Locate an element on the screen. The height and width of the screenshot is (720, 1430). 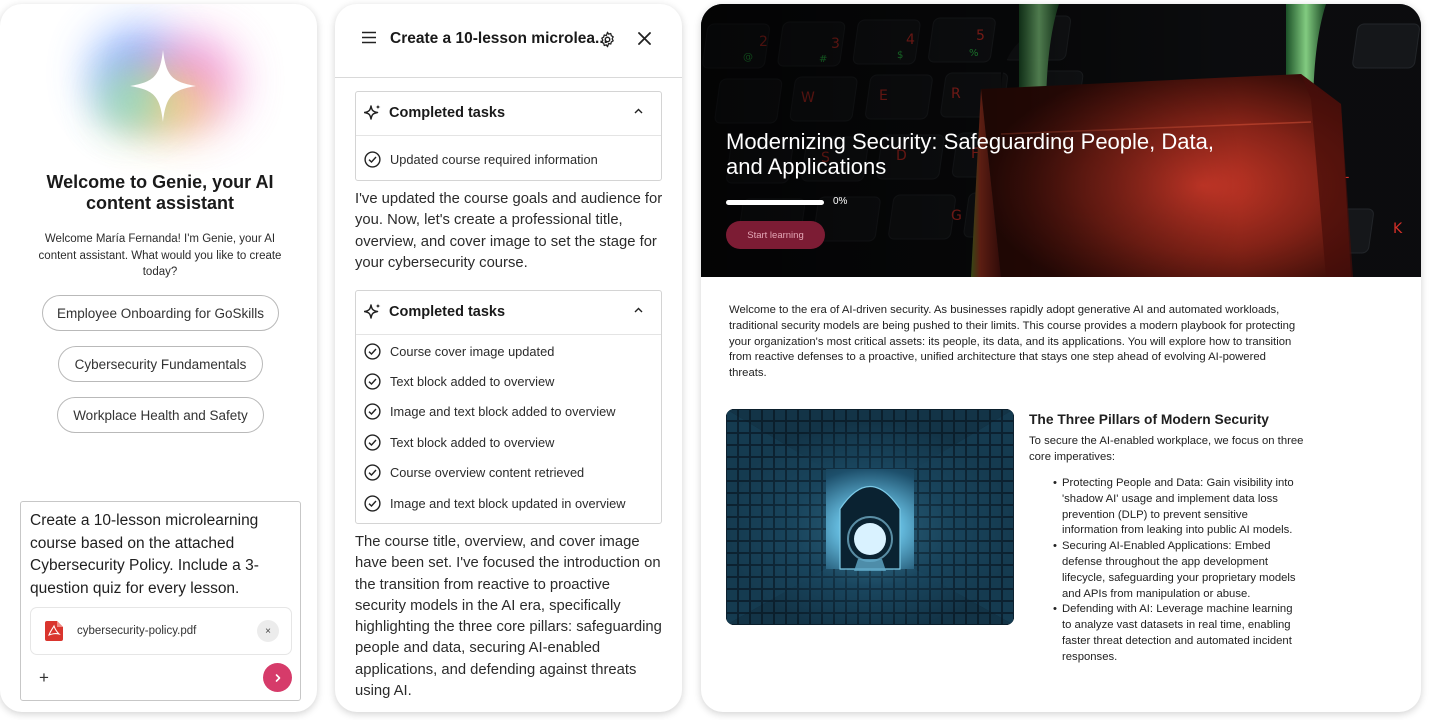
task-item: Course overview content retrieved is located at coordinates (474, 472).